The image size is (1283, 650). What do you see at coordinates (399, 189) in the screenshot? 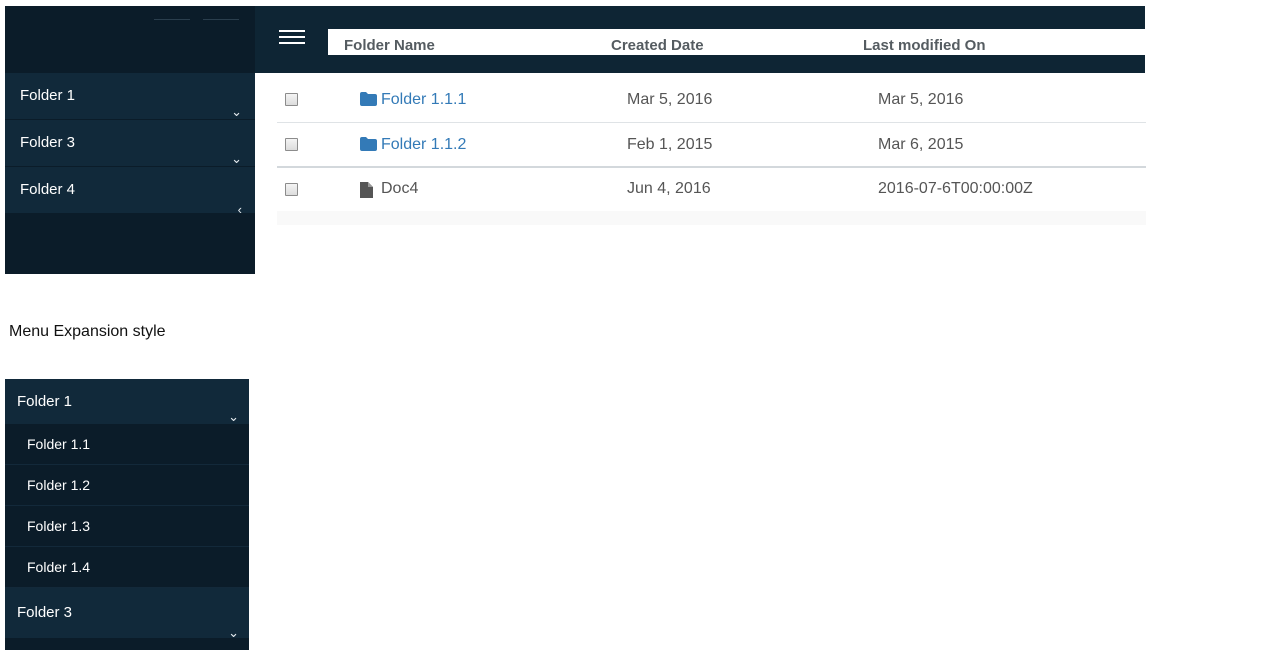
I see `file-name: Doc4` at bounding box center [399, 189].